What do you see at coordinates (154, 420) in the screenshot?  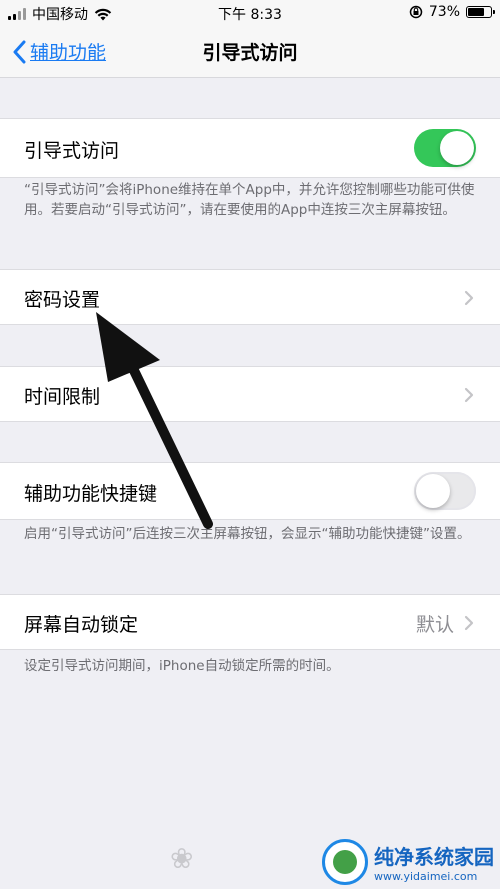 I see `annotation-arrow` at bounding box center [154, 420].